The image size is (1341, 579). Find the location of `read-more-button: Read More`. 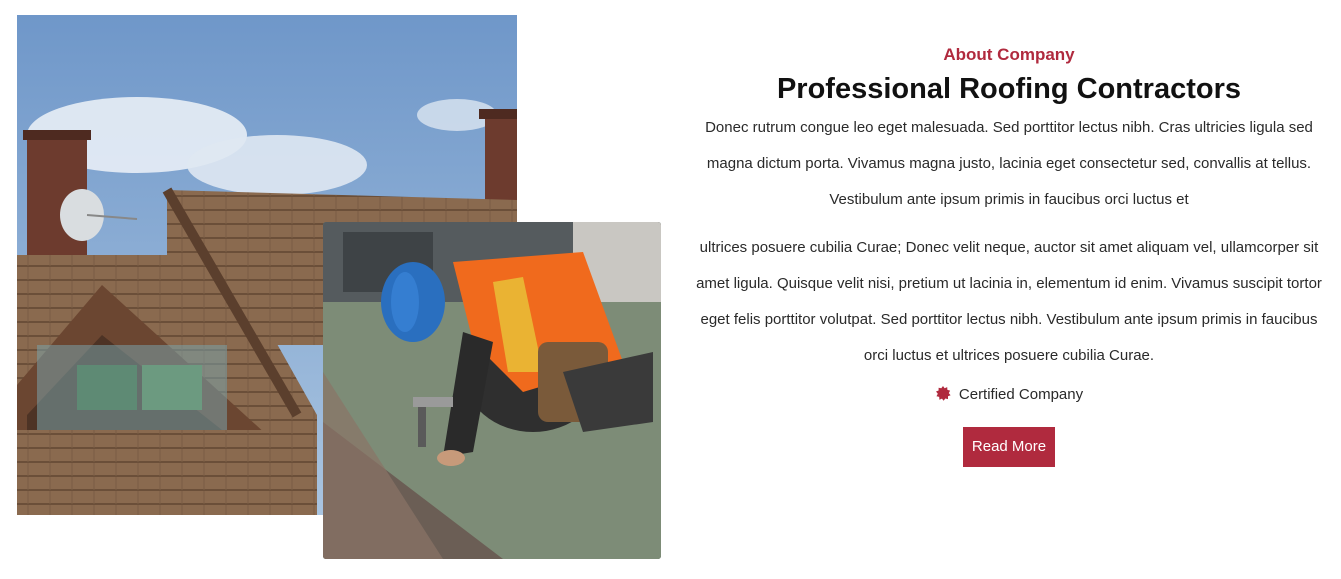

read-more-button: Read More is located at coordinates (1009, 447).